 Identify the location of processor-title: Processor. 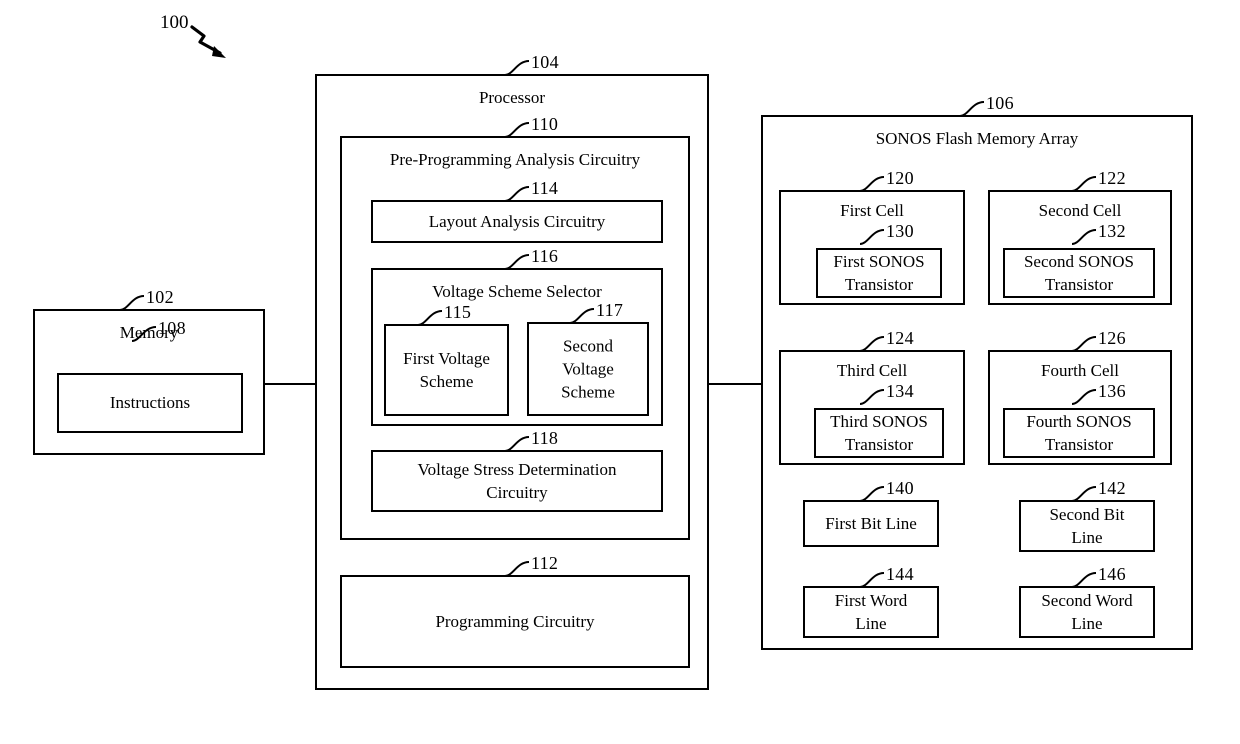
(512, 97).